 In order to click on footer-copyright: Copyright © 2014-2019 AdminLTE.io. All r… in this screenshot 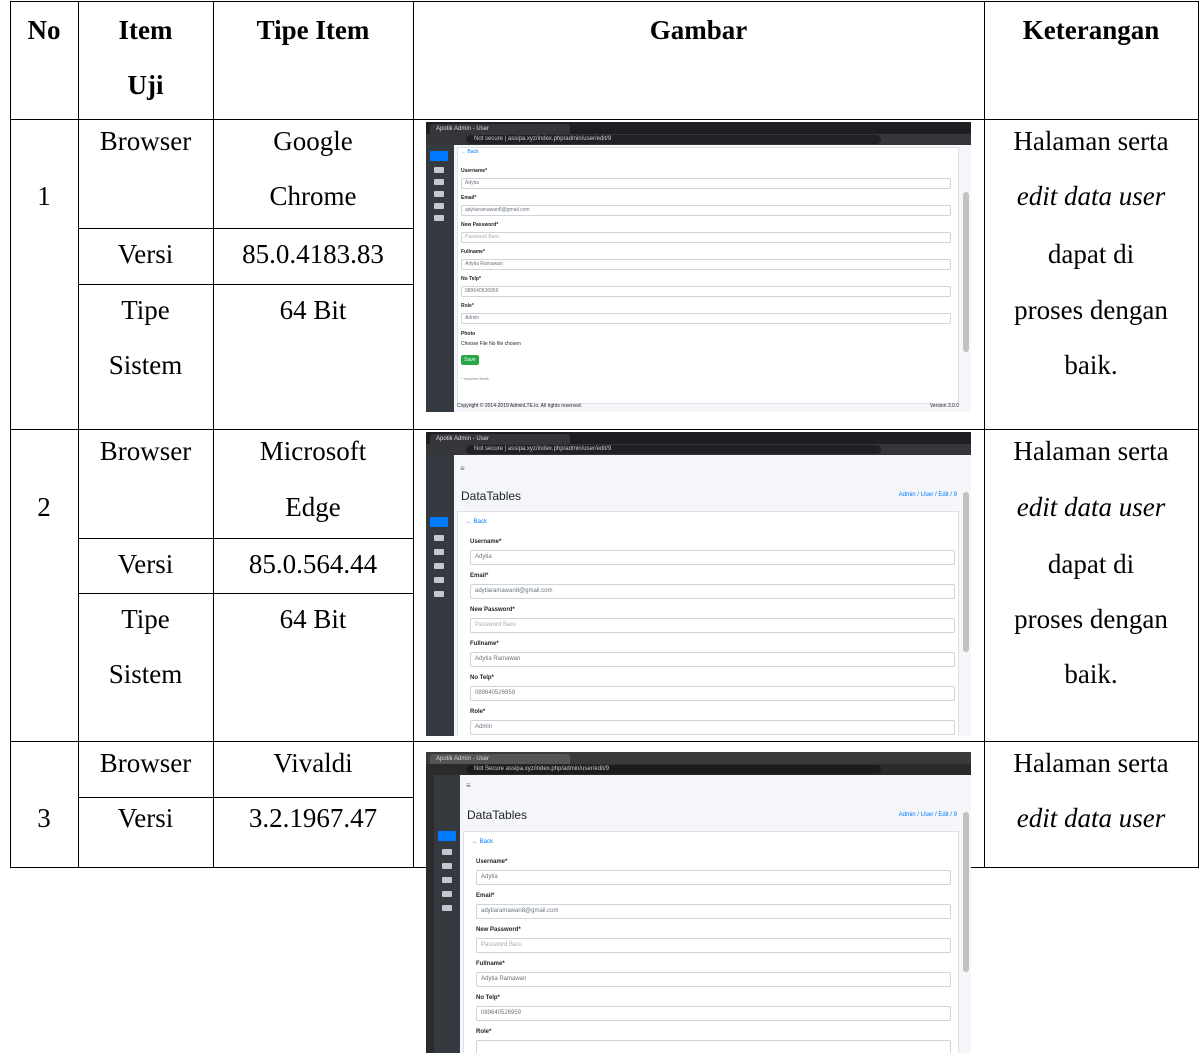, I will do `click(520, 406)`.